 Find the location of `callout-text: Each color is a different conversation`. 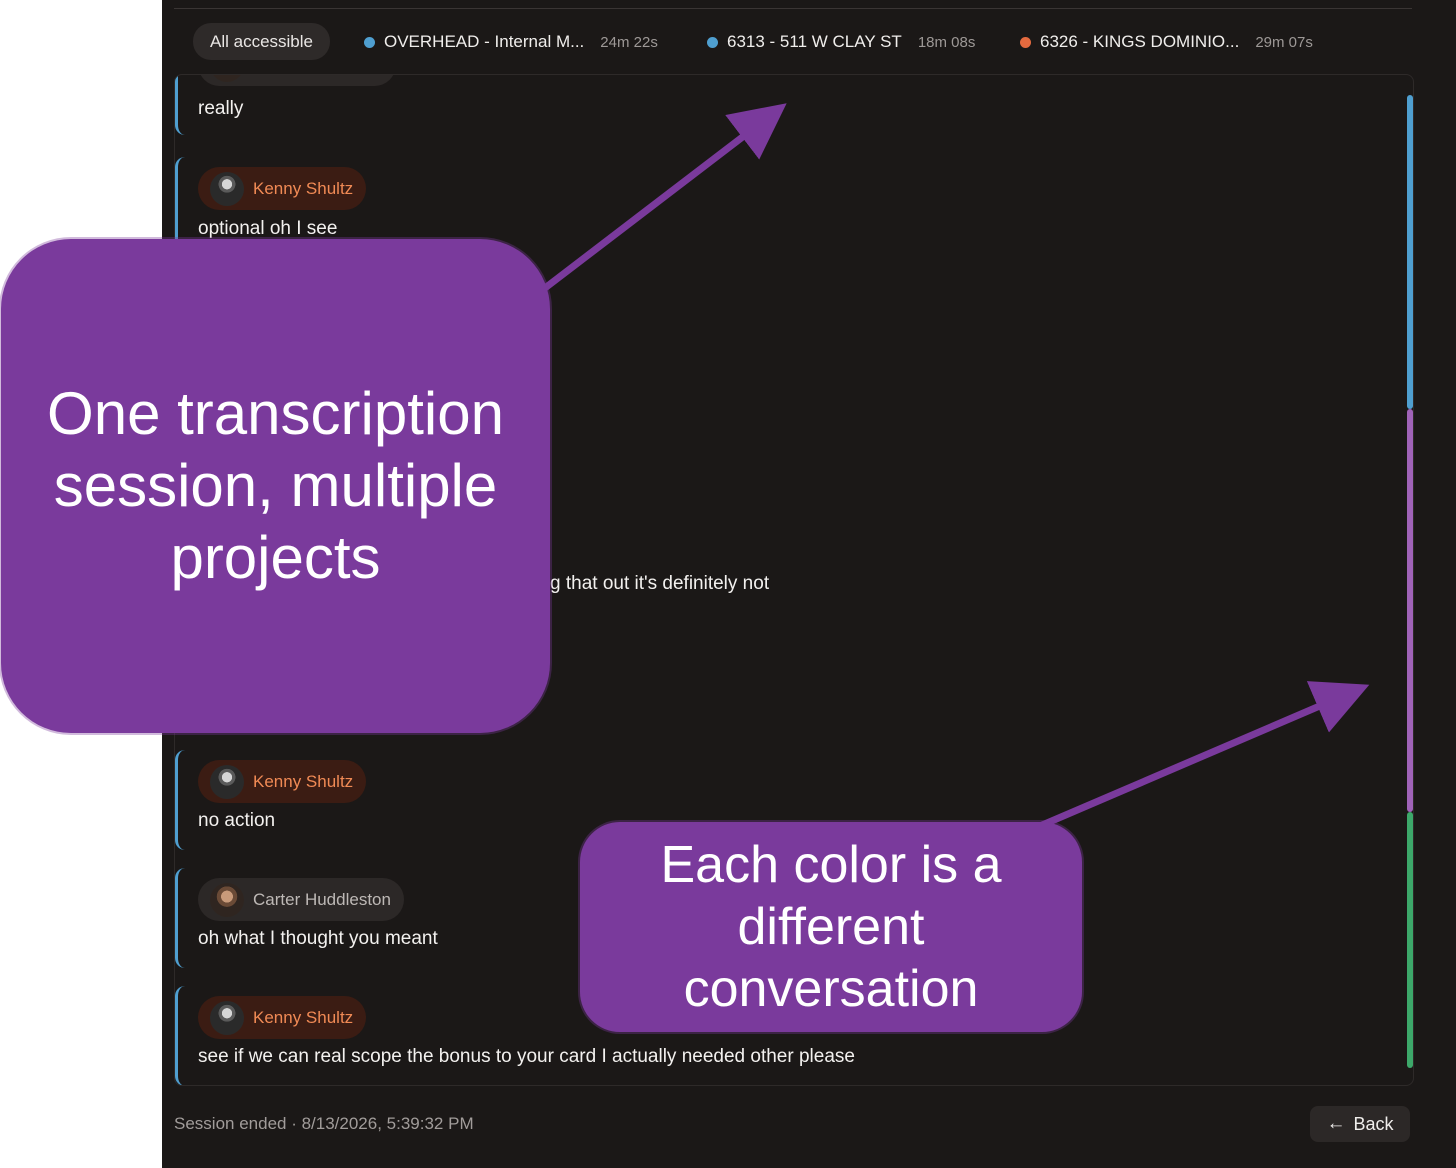

callout-text: Each color is a different conversation is located at coordinates (831, 927).